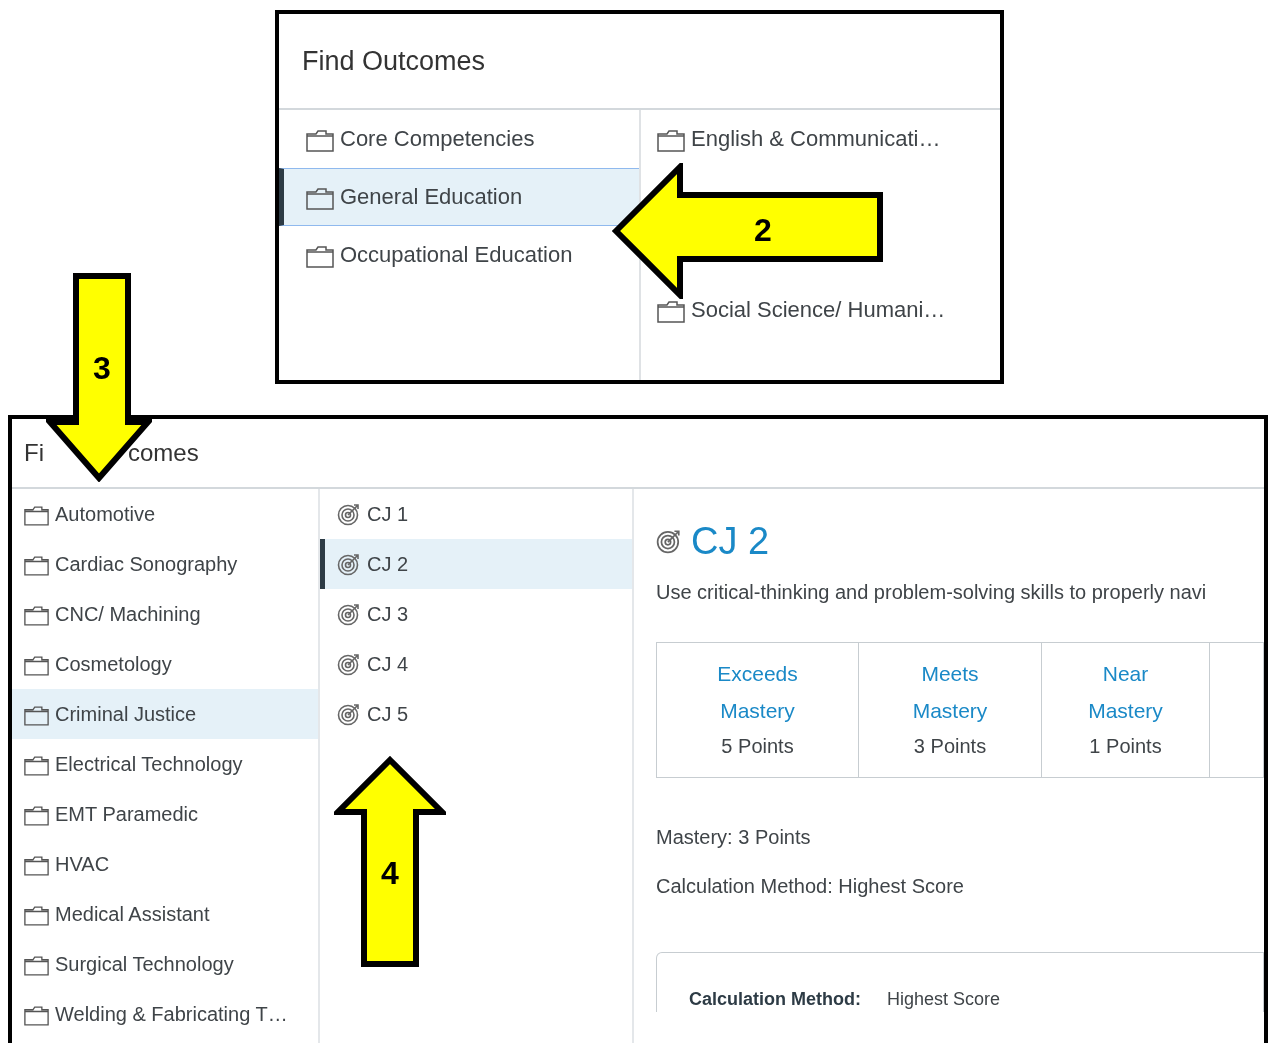 Image resolution: width=1268 pixels, height=1043 pixels. What do you see at coordinates (950, 746) in the screenshot?
I see `rating-points: 3 Points` at bounding box center [950, 746].